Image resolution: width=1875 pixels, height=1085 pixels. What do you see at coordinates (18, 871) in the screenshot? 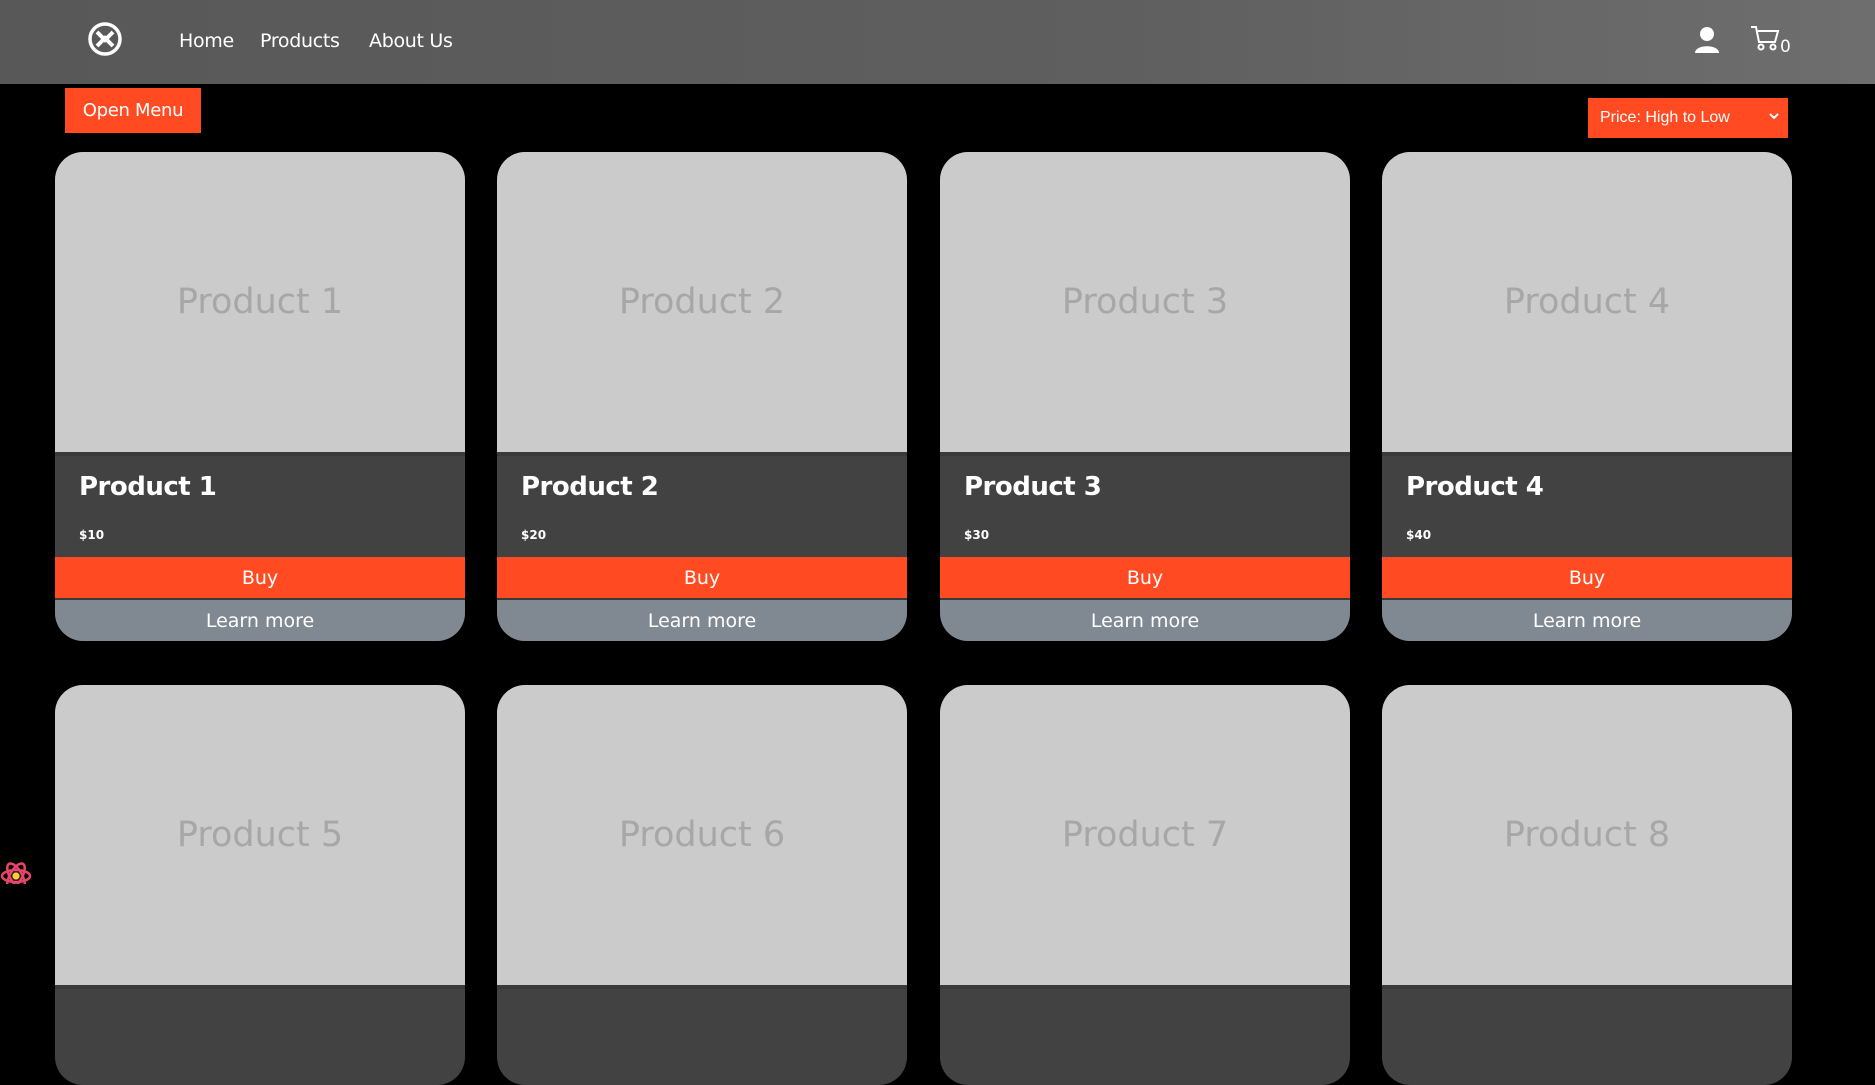
I see `dev-tools-icon` at bounding box center [18, 871].